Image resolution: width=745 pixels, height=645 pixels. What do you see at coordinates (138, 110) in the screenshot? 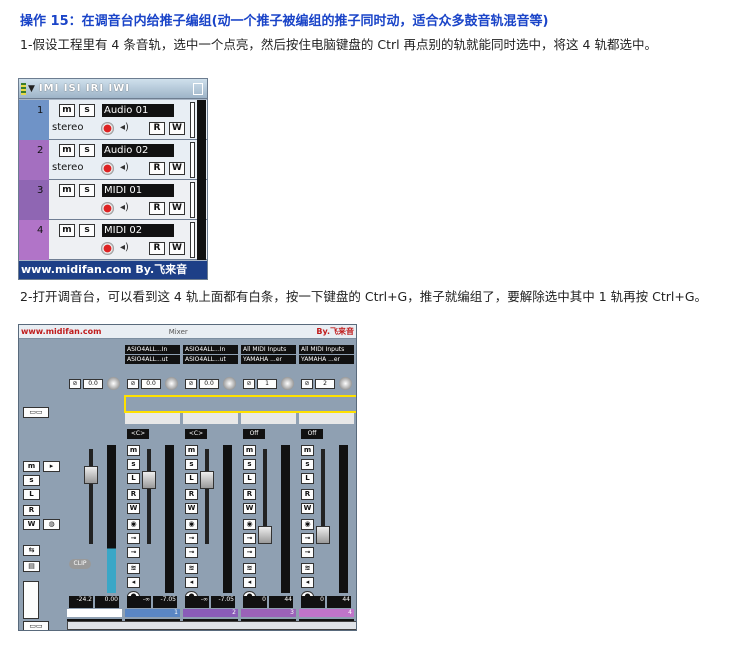
I see `track-name: Audio 01` at bounding box center [138, 110].